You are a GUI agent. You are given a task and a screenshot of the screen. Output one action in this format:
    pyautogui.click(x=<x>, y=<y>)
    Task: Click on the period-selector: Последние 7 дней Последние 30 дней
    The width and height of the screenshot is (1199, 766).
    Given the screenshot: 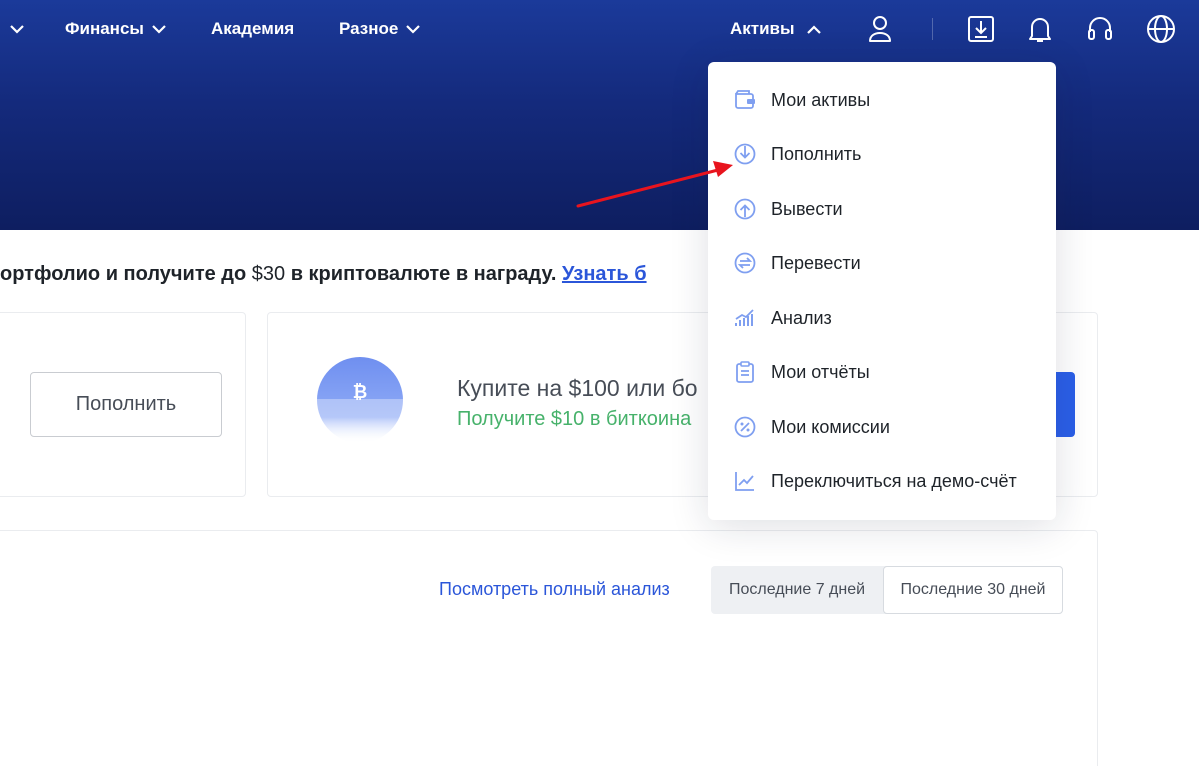 What is the action you would take?
    pyautogui.click(x=887, y=590)
    